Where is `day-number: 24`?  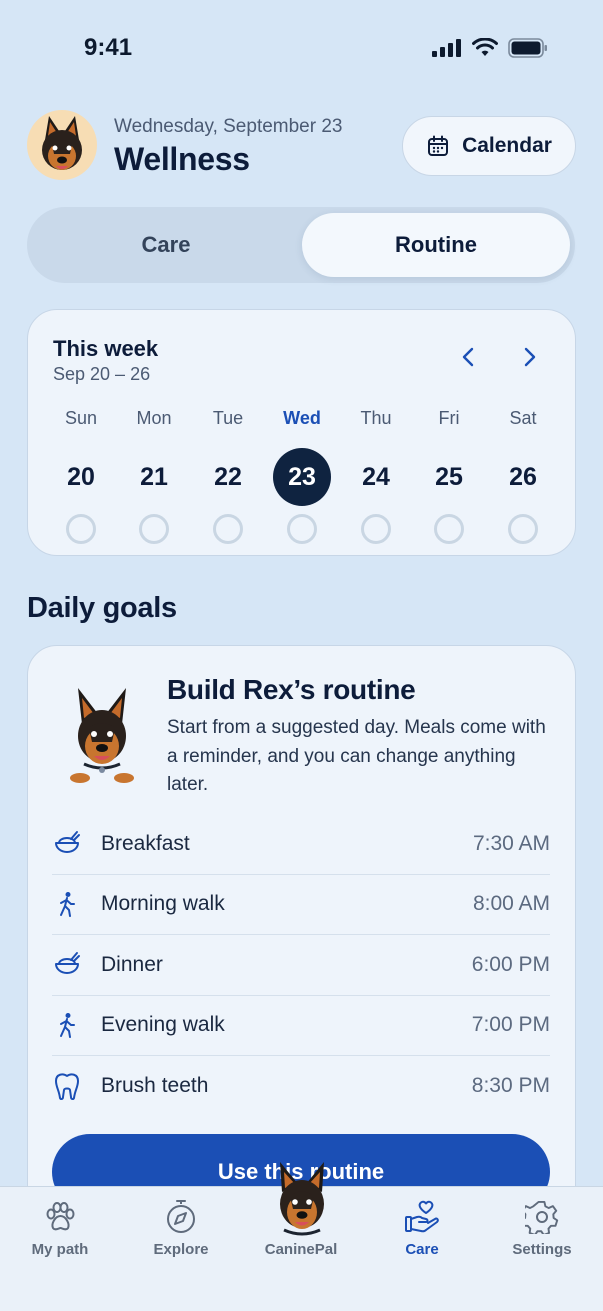 day-number: 24 is located at coordinates (376, 476).